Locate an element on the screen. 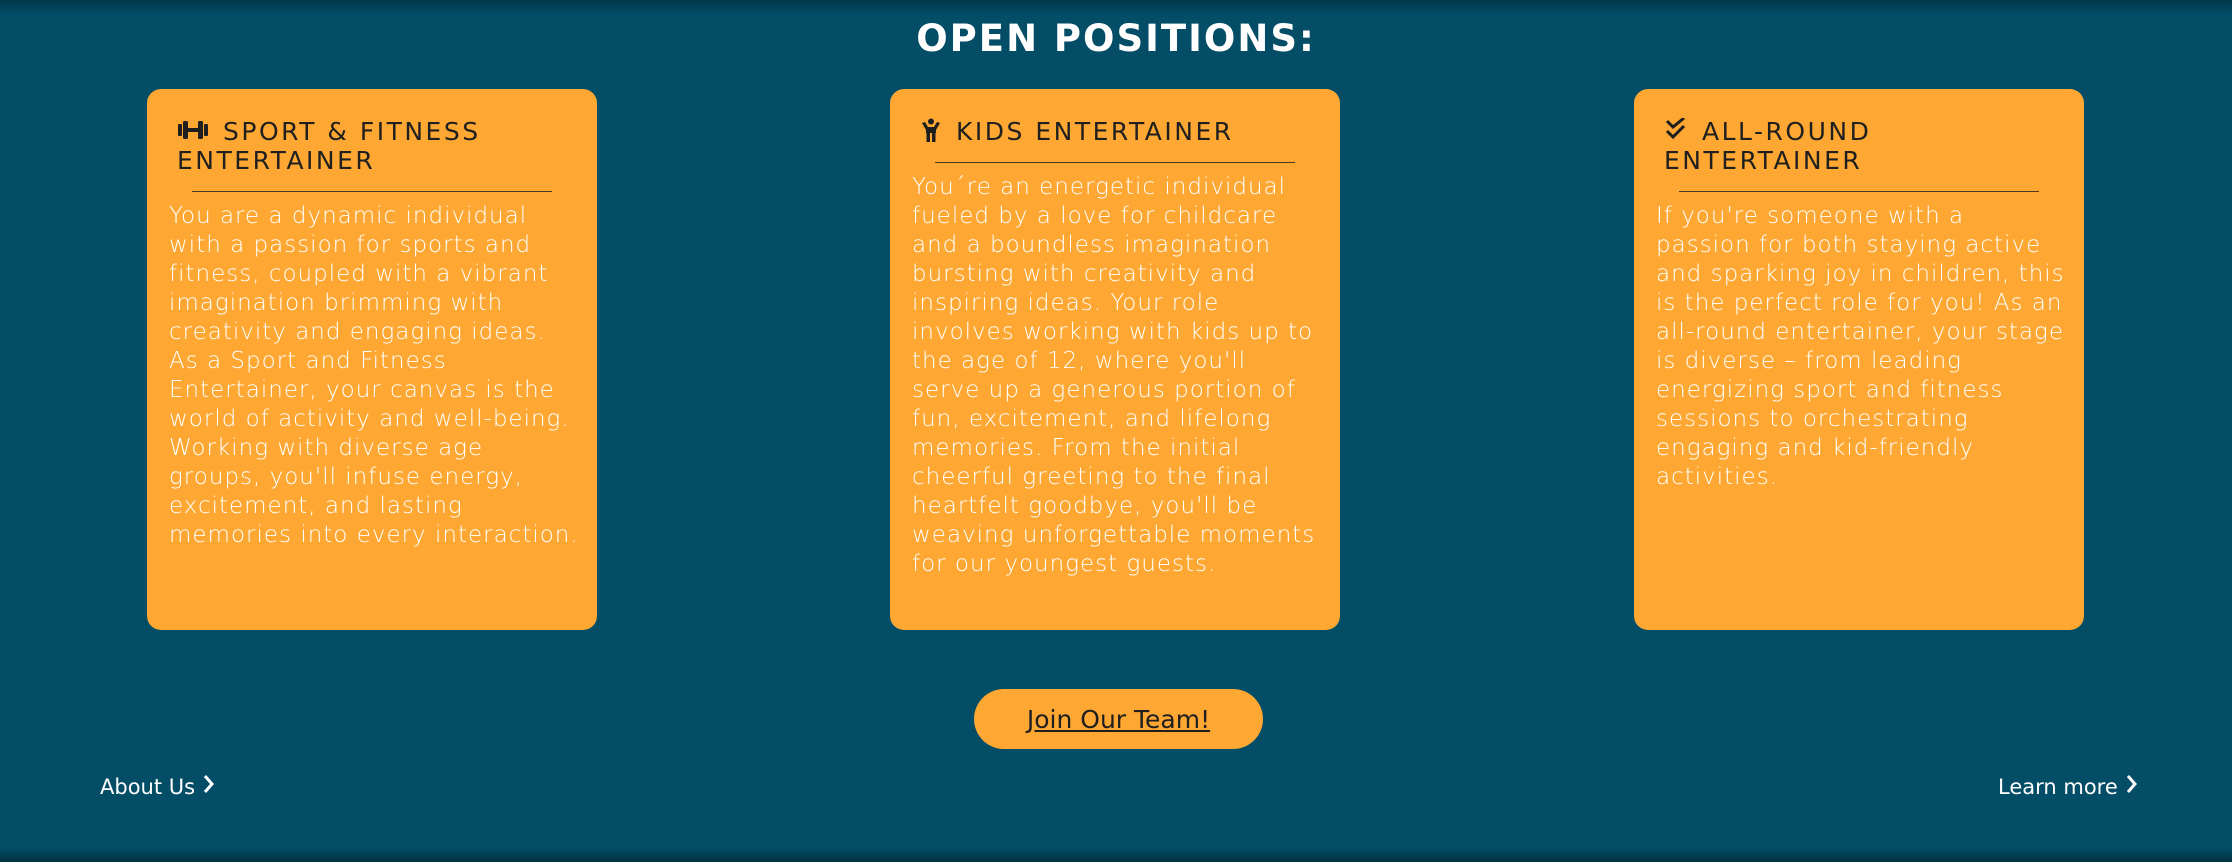 The width and height of the screenshot is (2232, 862). learn-more-link: Learn more is located at coordinates (2068, 786).